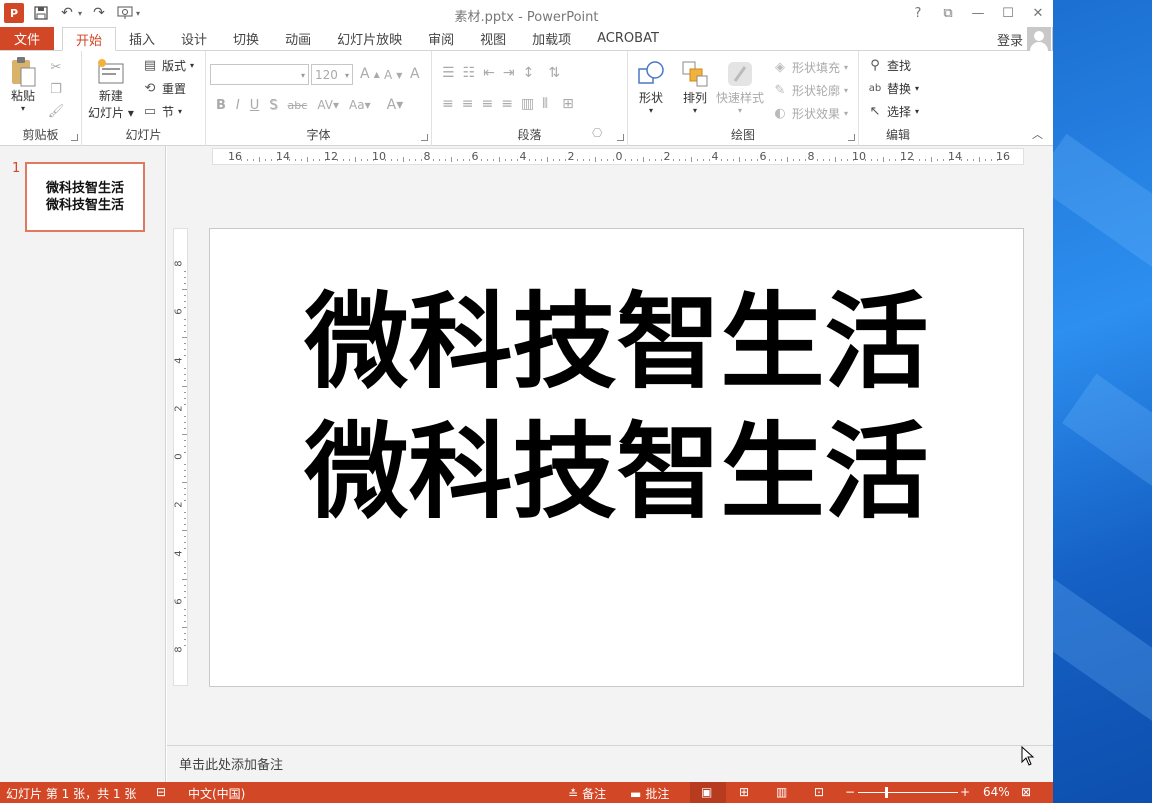 The width and height of the screenshot is (1152, 803). I want to click on reset-button: ⟲ 重置, so click(164, 88).